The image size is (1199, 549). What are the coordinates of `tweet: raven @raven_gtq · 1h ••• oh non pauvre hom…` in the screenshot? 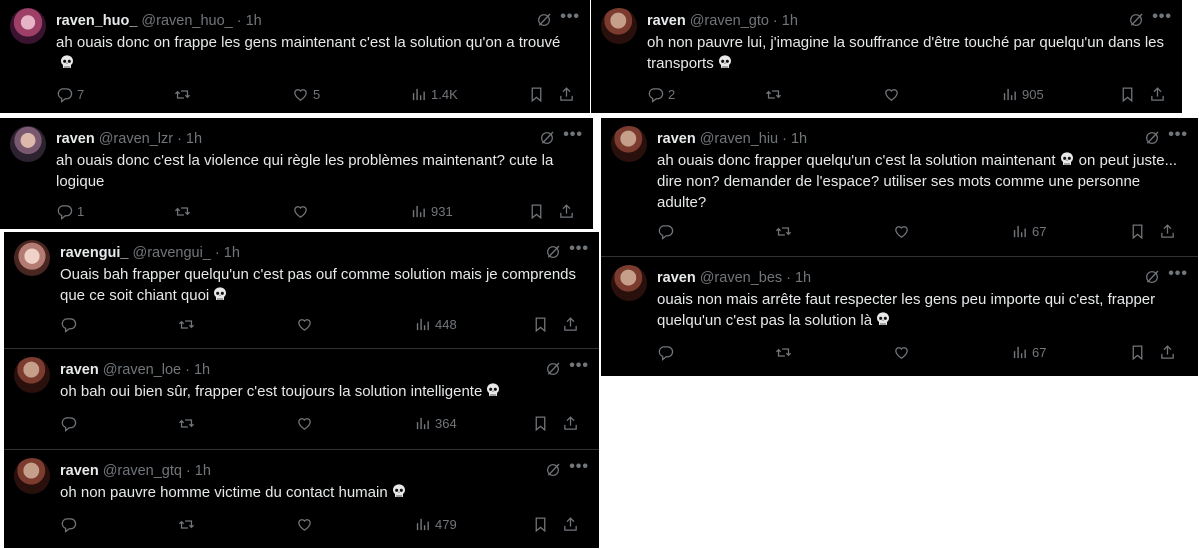 It's located at (301, 498).